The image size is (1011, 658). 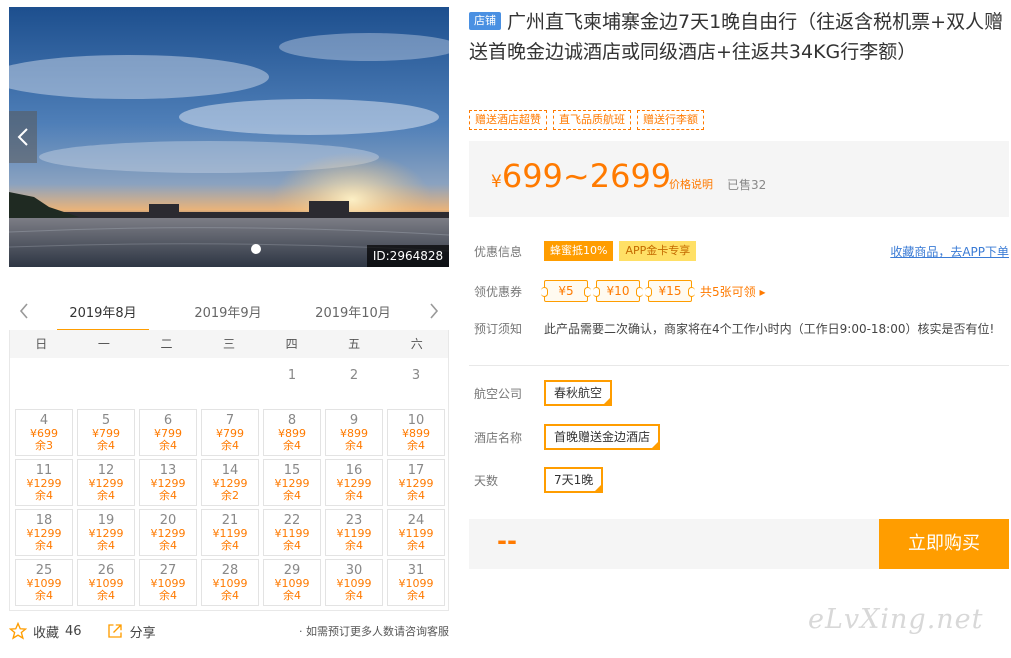 I want to click on day-number: 19, so click(x=106, y=520).